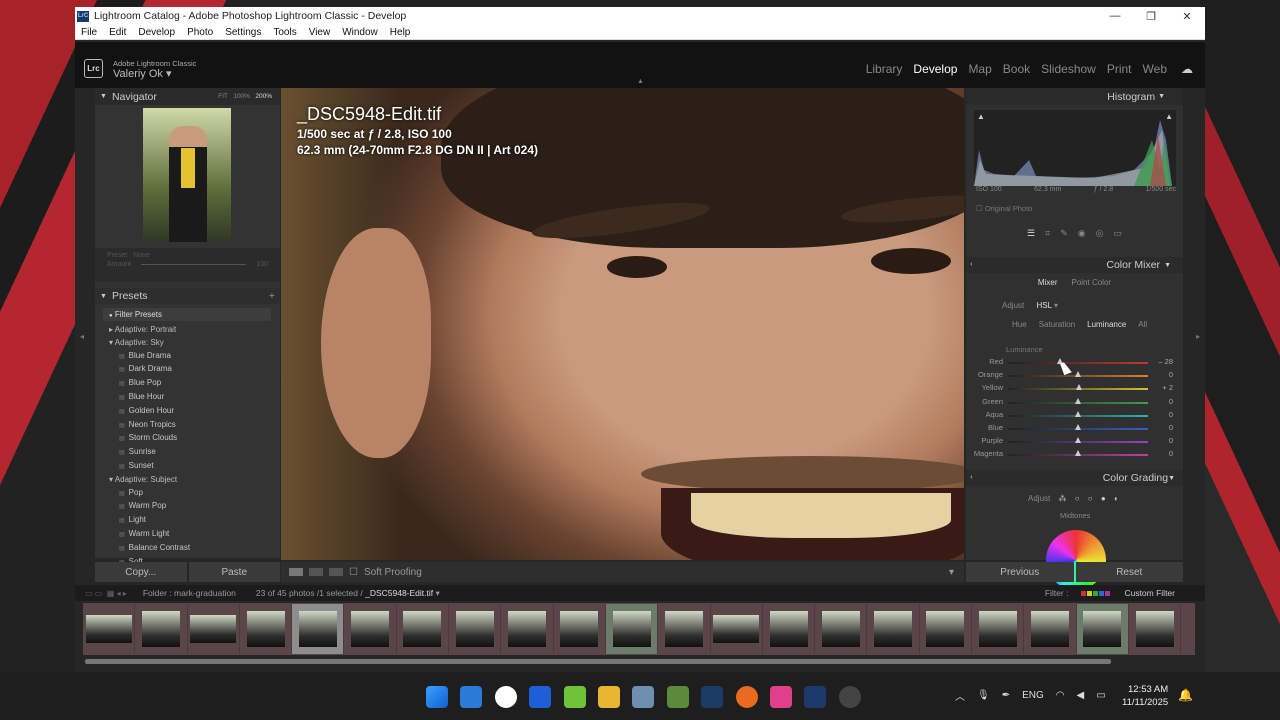 This screenshot has height=720, width=1280. What do you see at coordinates (320, 32) in the screenshot?
I see `menu-view: View` at bounding box center [320, 32].